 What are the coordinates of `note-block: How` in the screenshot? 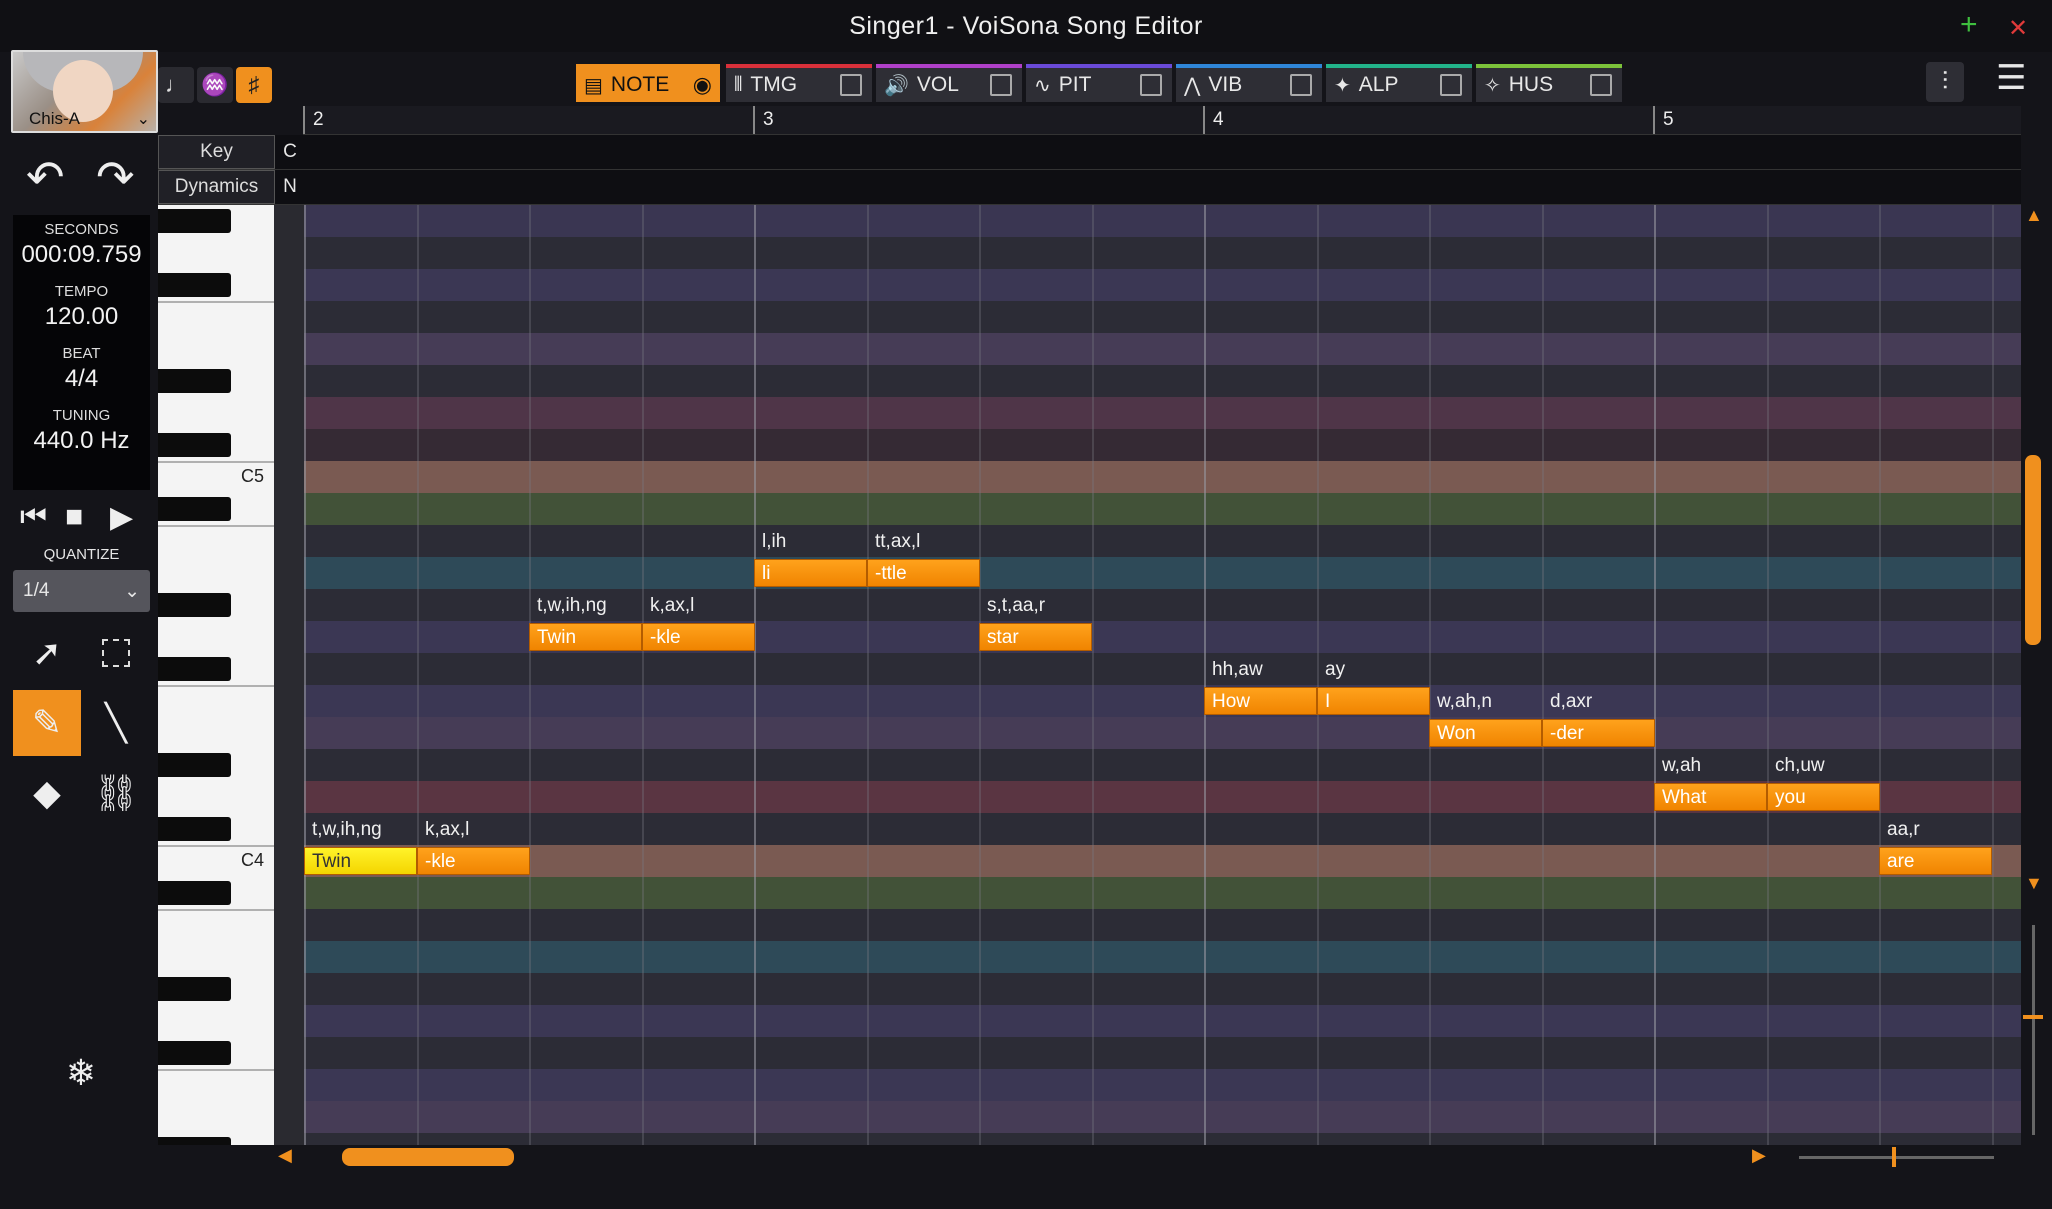 It's located at (1260, 701).